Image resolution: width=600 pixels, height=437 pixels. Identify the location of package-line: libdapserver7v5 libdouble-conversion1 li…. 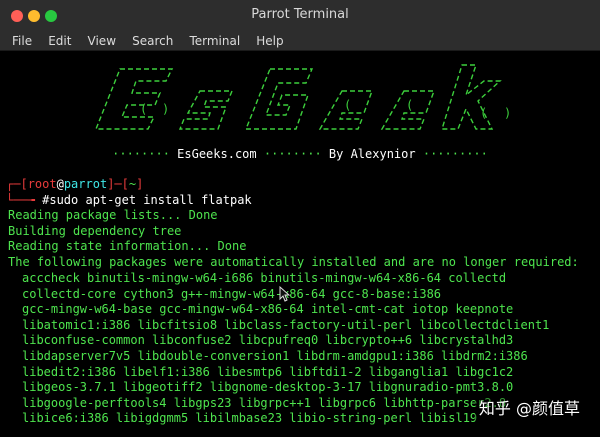
(275, 355).